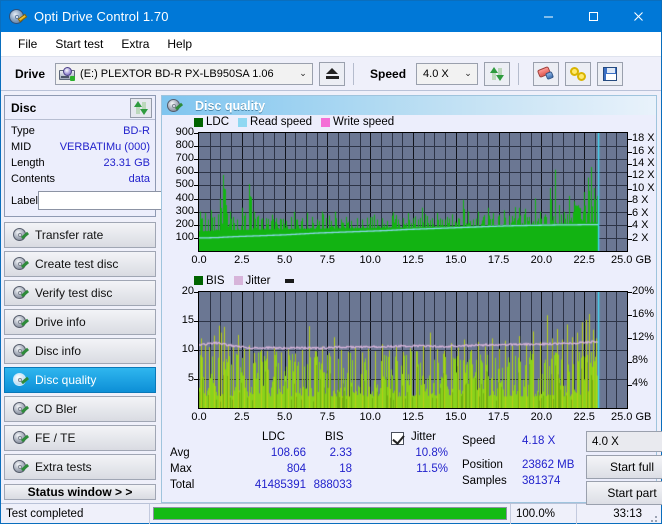 This screenshot has width=662, height=524. What do you see at coordinates (179, 44) in the screenshot?
I see `menu-help: Help` at bounding box center [179, 44].